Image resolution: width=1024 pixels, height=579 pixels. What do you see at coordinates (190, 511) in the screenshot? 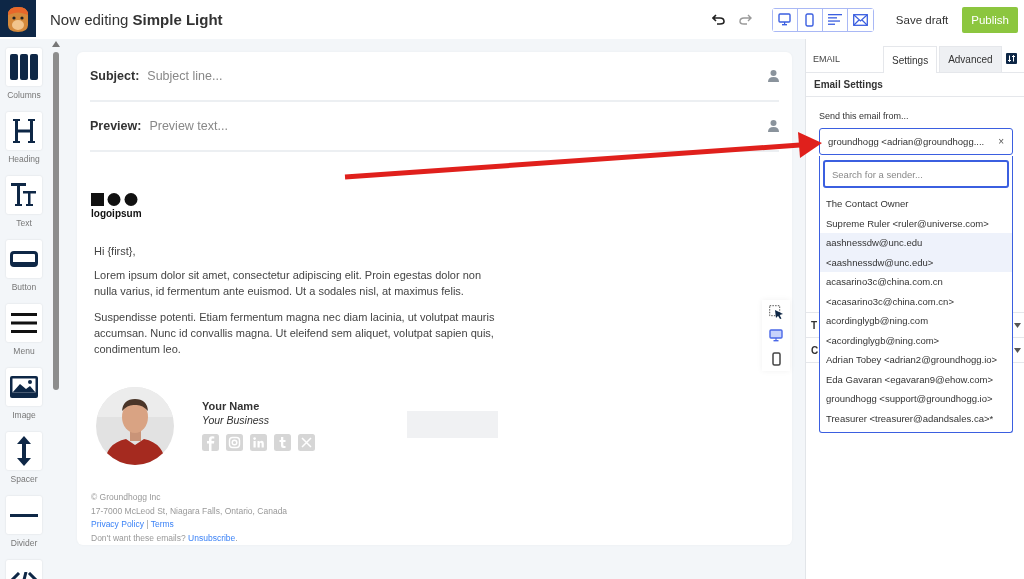
I see `address-text: 17-7000 McLeod St, Niagara Falls, Ontario, Canada` at bounding box center [190, 511].